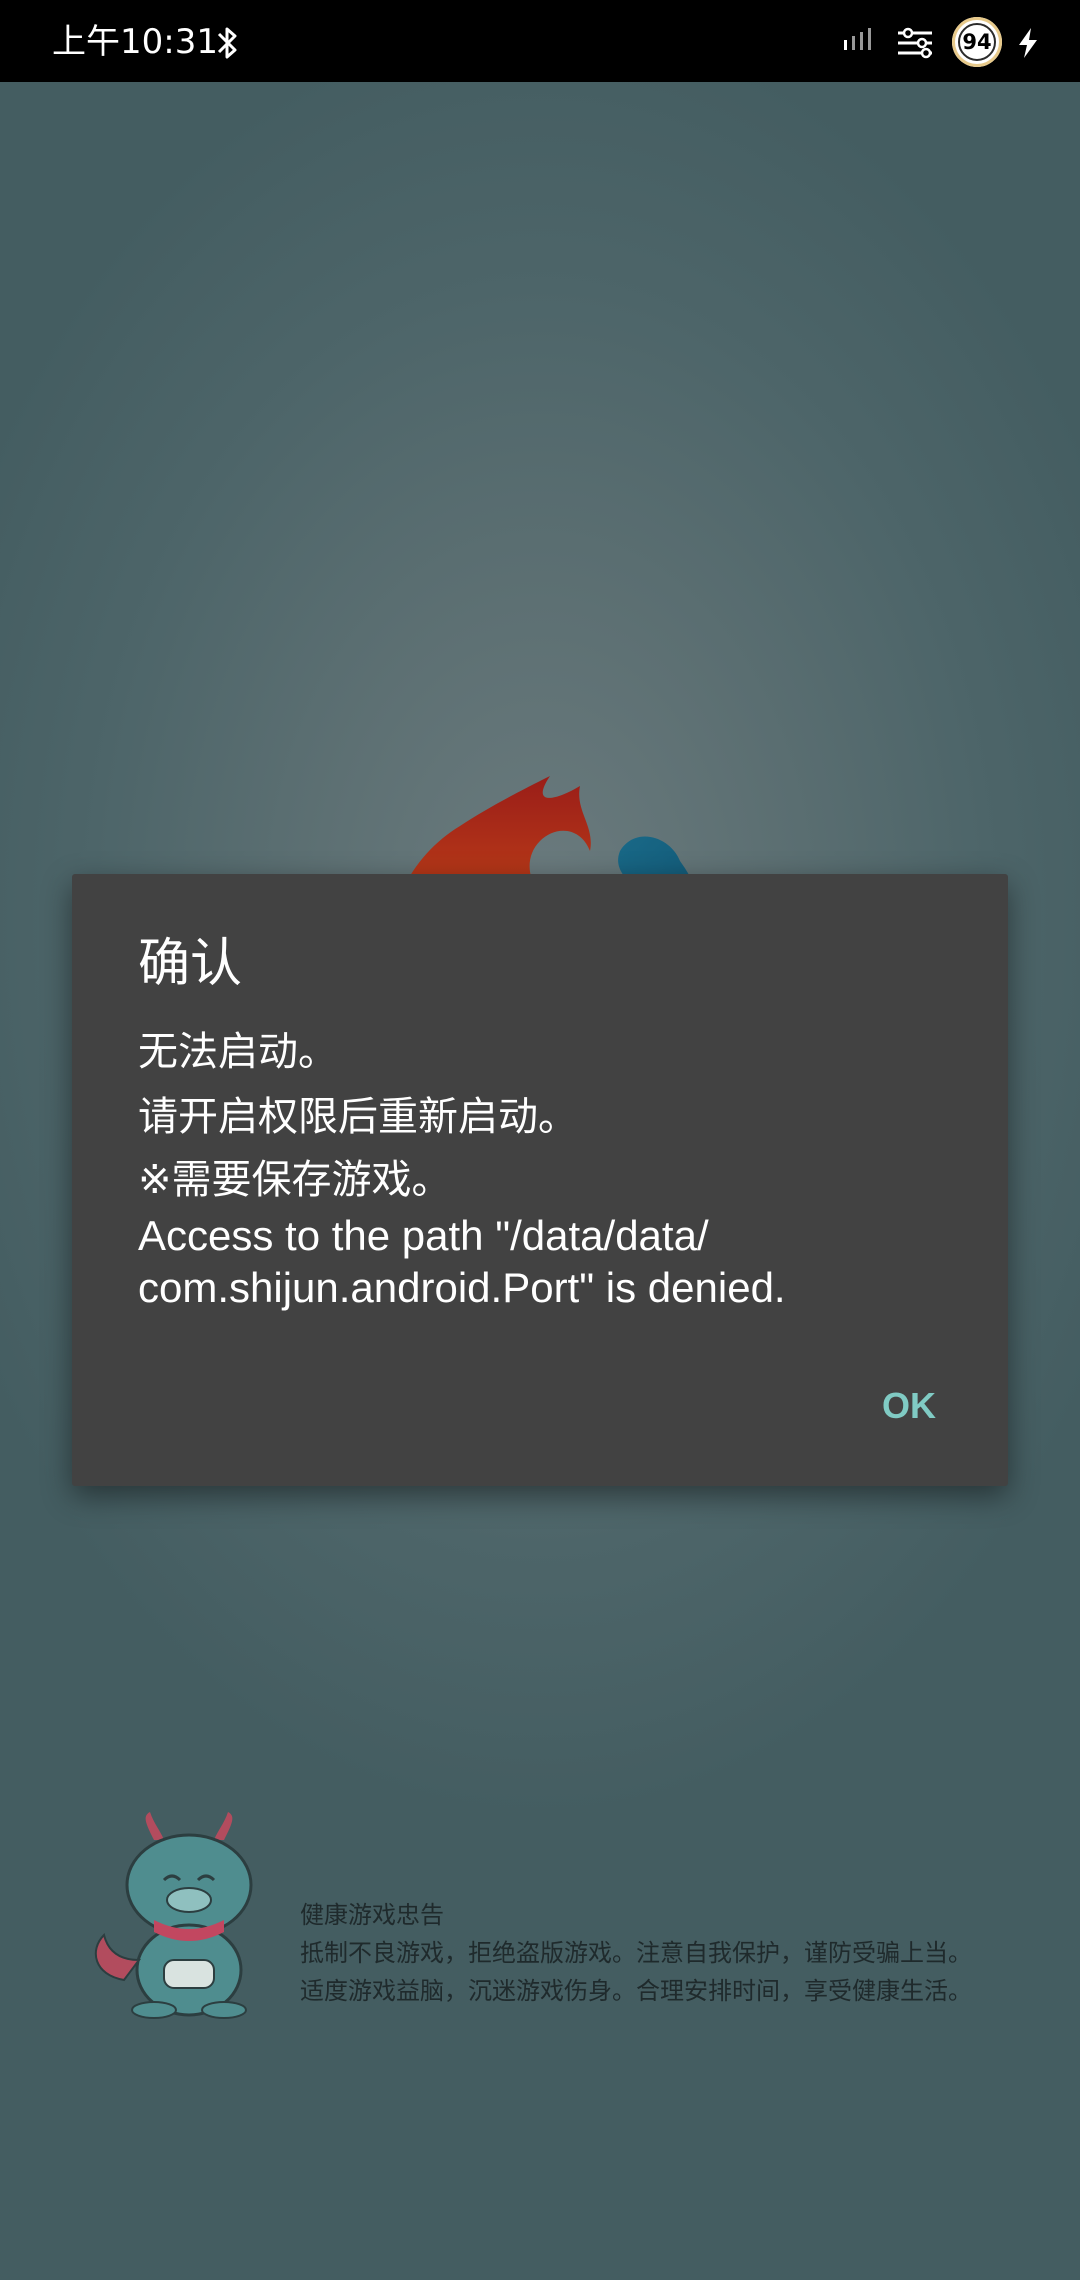 The width and height of the screenshot is (1080, 2280). Describe the element at coordinates (173, 1915) in the screenshot. I see `dragon-mascot-icon` at that location.